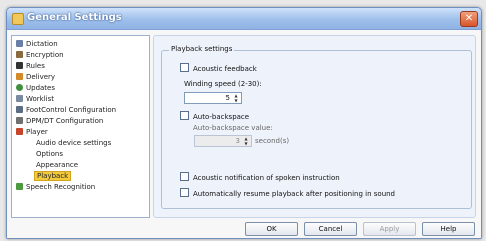 This screenshot has height=241, width=486. Describe the element at coordinates (19, 87) in the screenshot. I see `updates-icon` at that location.